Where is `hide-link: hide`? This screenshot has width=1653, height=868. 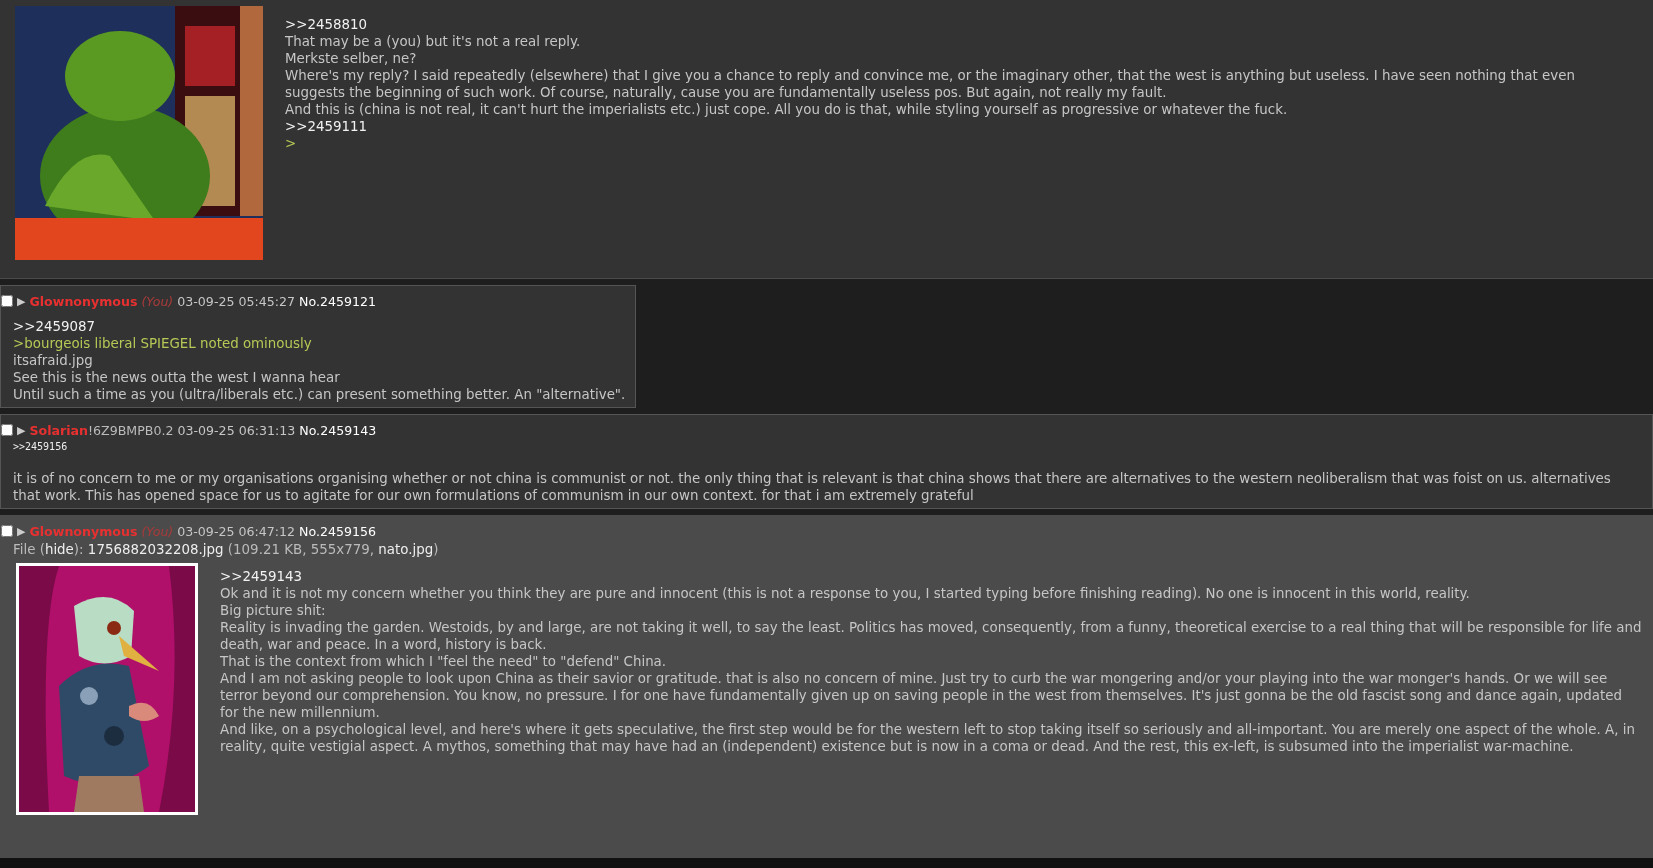
hide-link: hide is located at coordinates (59, 549).